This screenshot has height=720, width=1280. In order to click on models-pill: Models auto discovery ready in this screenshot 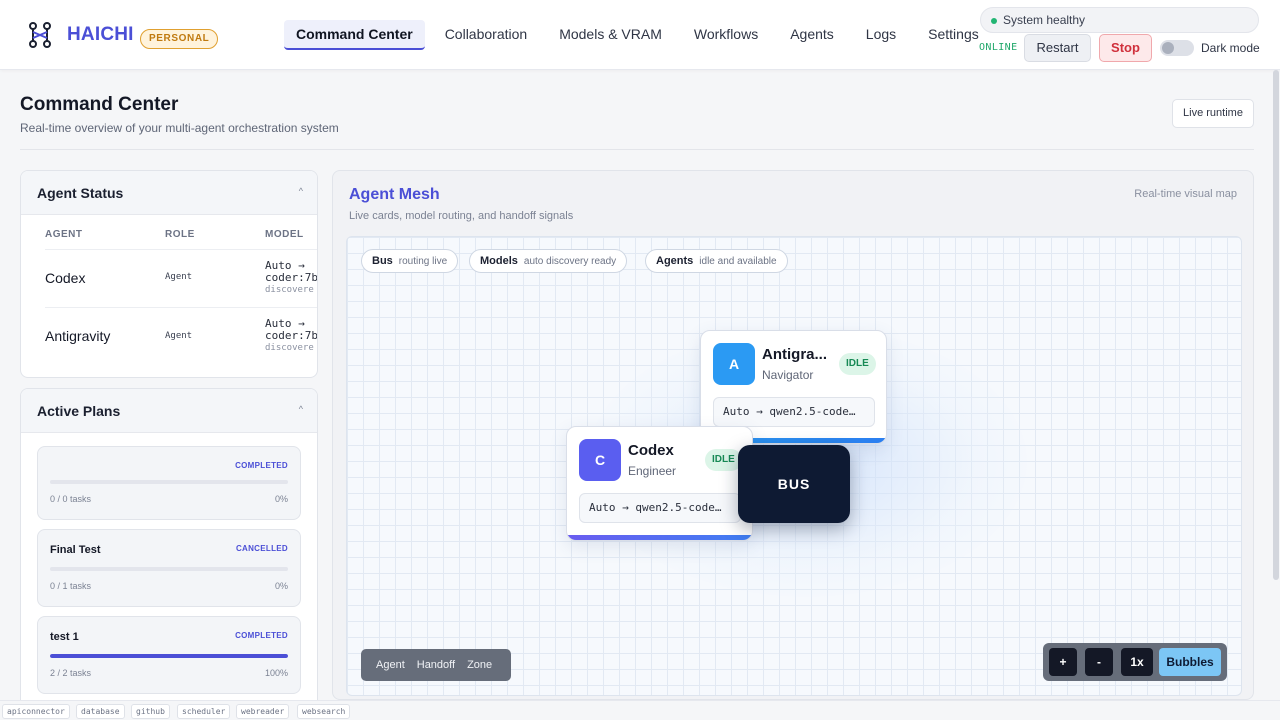, I will do `click(548, 261)`.